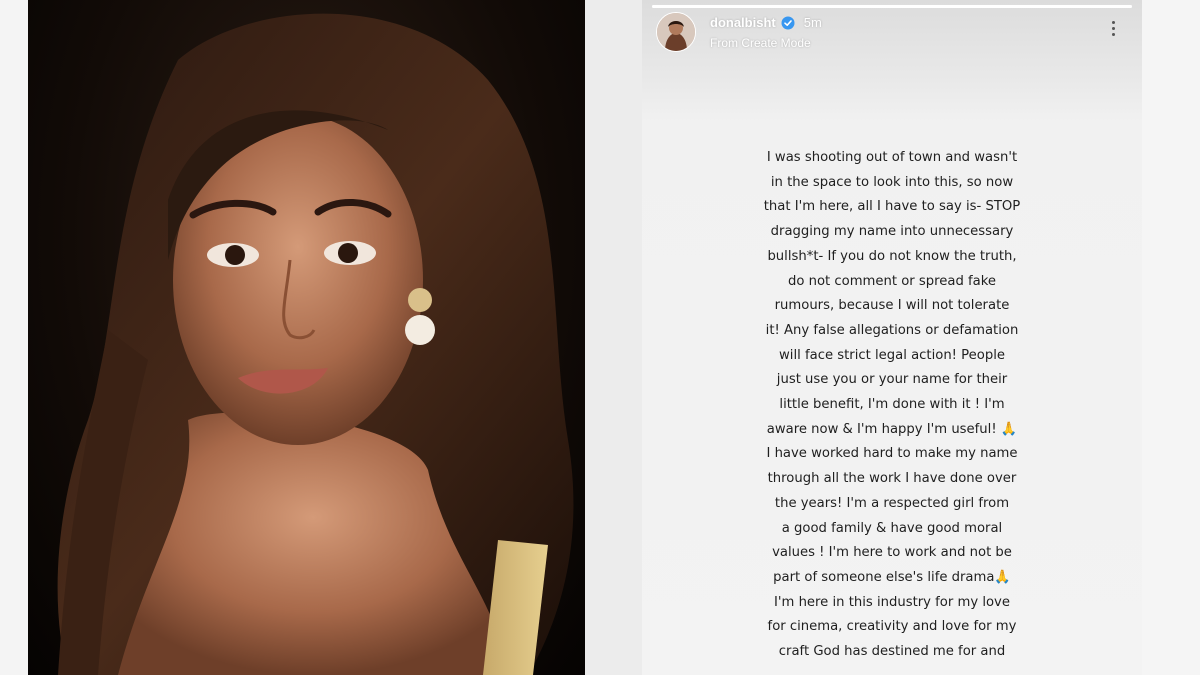 Image resolution: width=1200 pixels, height=675 pixels. Describe the element at coordinates (892, 281) in the screenshot. I see `message-line: do not comment or spread fake` at that location.